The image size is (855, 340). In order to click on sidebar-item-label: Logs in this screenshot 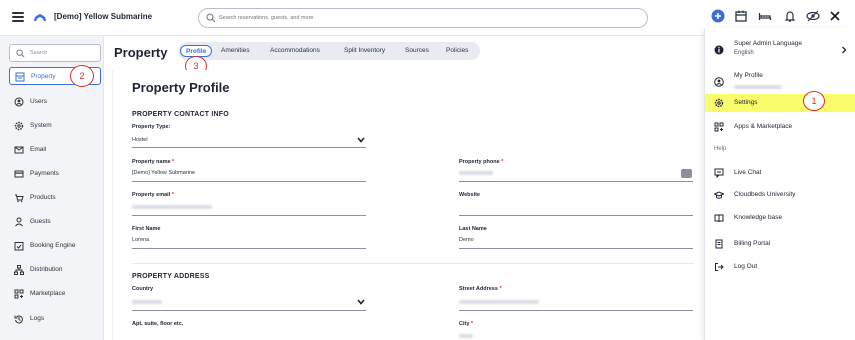, I will do `click(37, 318)`.